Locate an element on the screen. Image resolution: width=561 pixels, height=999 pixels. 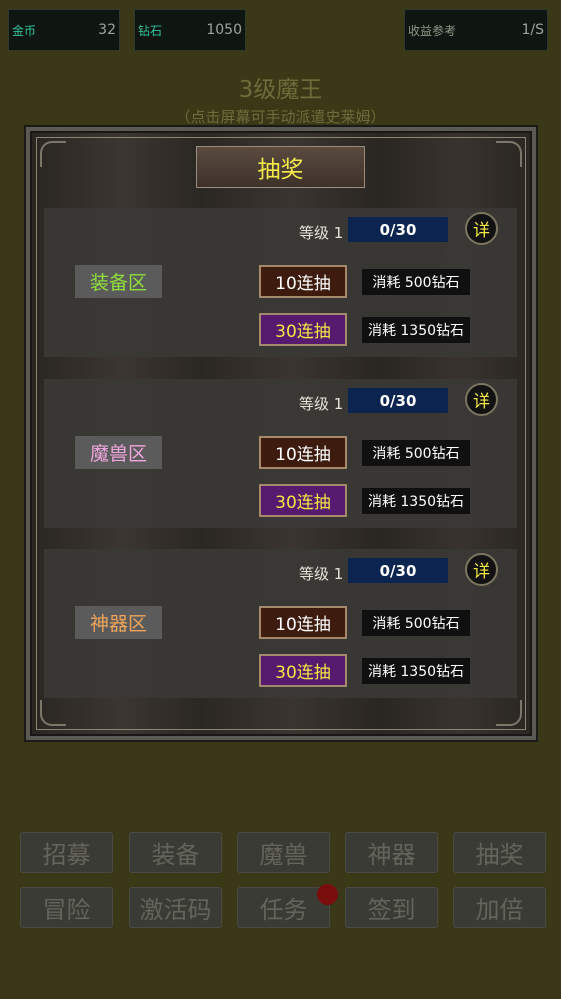
income-counter: 收益参考 1/S is located at coordinates (476, 30).